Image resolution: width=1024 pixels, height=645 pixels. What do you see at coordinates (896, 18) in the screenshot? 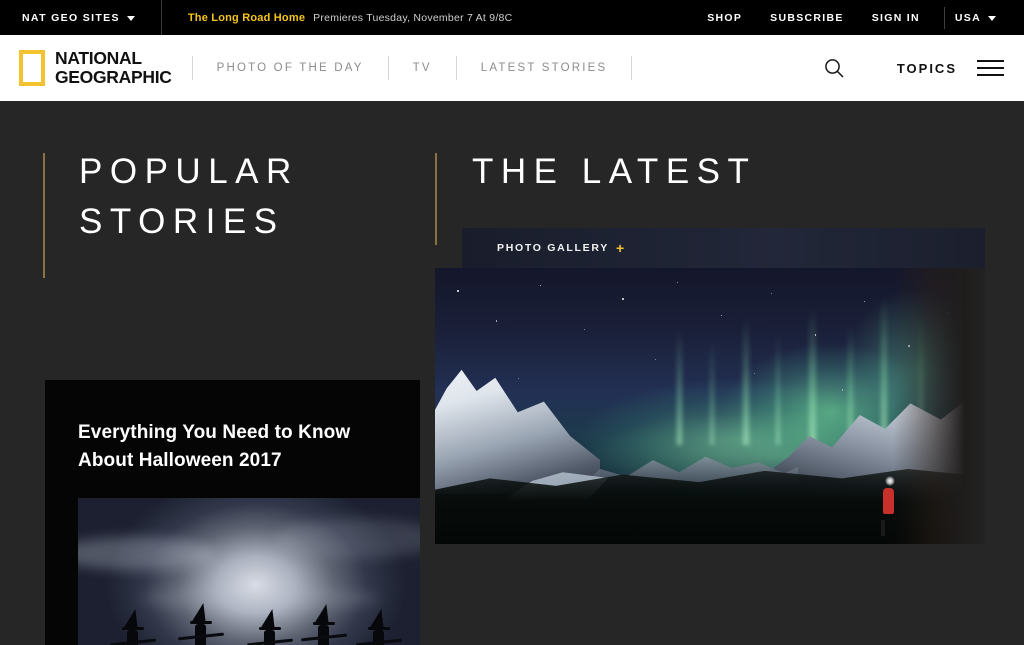
I see `sign-in-link: SIGN IN` at bounding box center [896, 18].